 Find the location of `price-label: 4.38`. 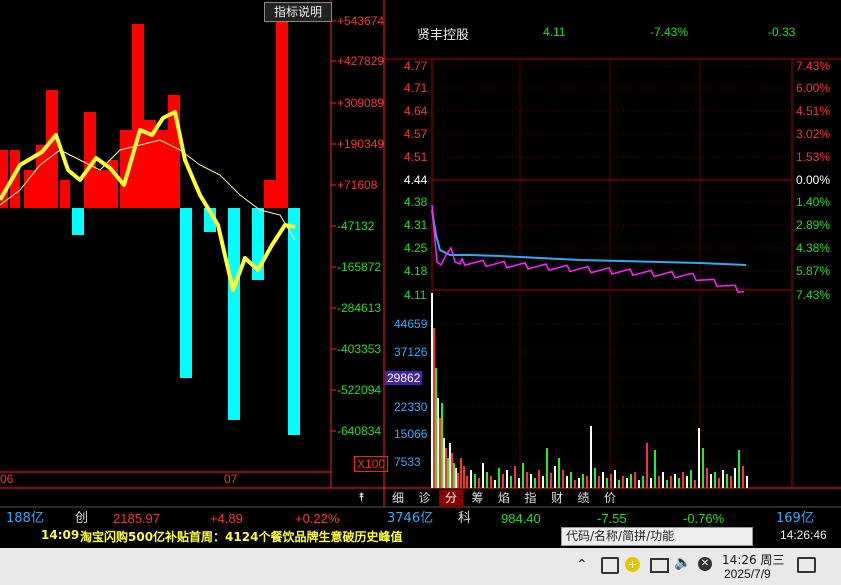

price-label: 4.38 is located at coordinates (416, 202).